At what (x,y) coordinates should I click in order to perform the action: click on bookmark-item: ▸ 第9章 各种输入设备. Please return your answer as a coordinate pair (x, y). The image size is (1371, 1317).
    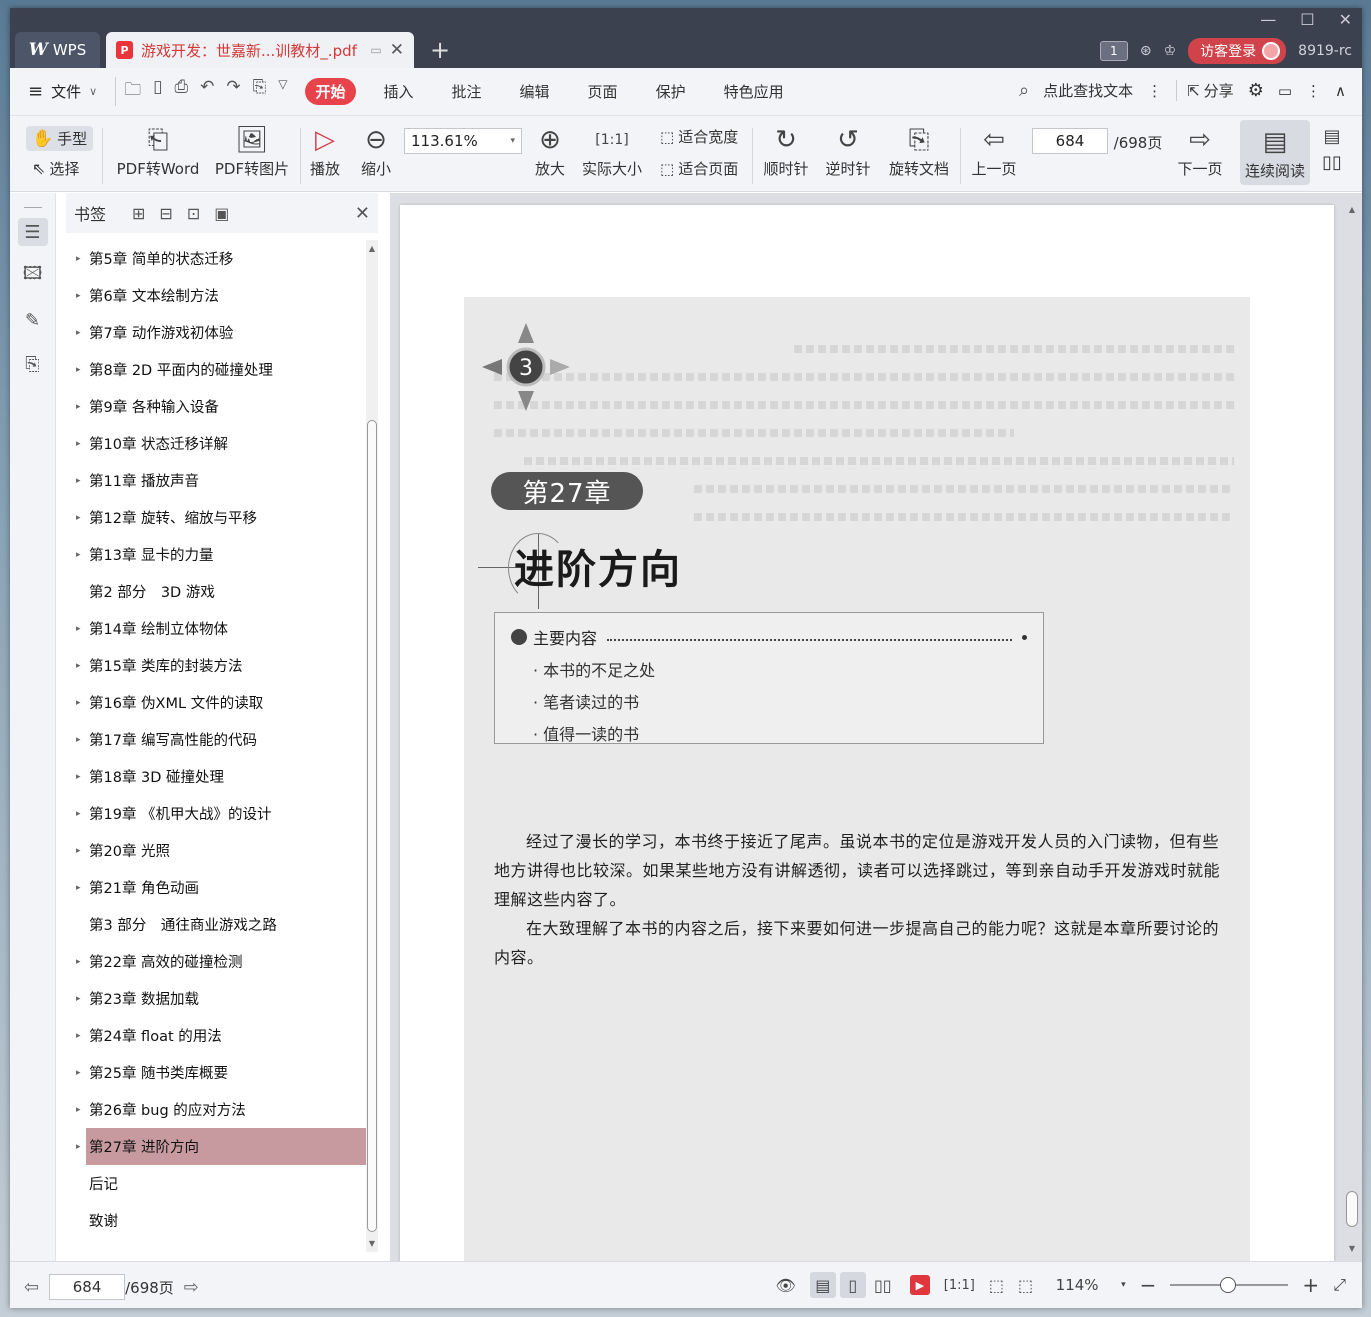
    Looking at the image, I should click on (216, 406).